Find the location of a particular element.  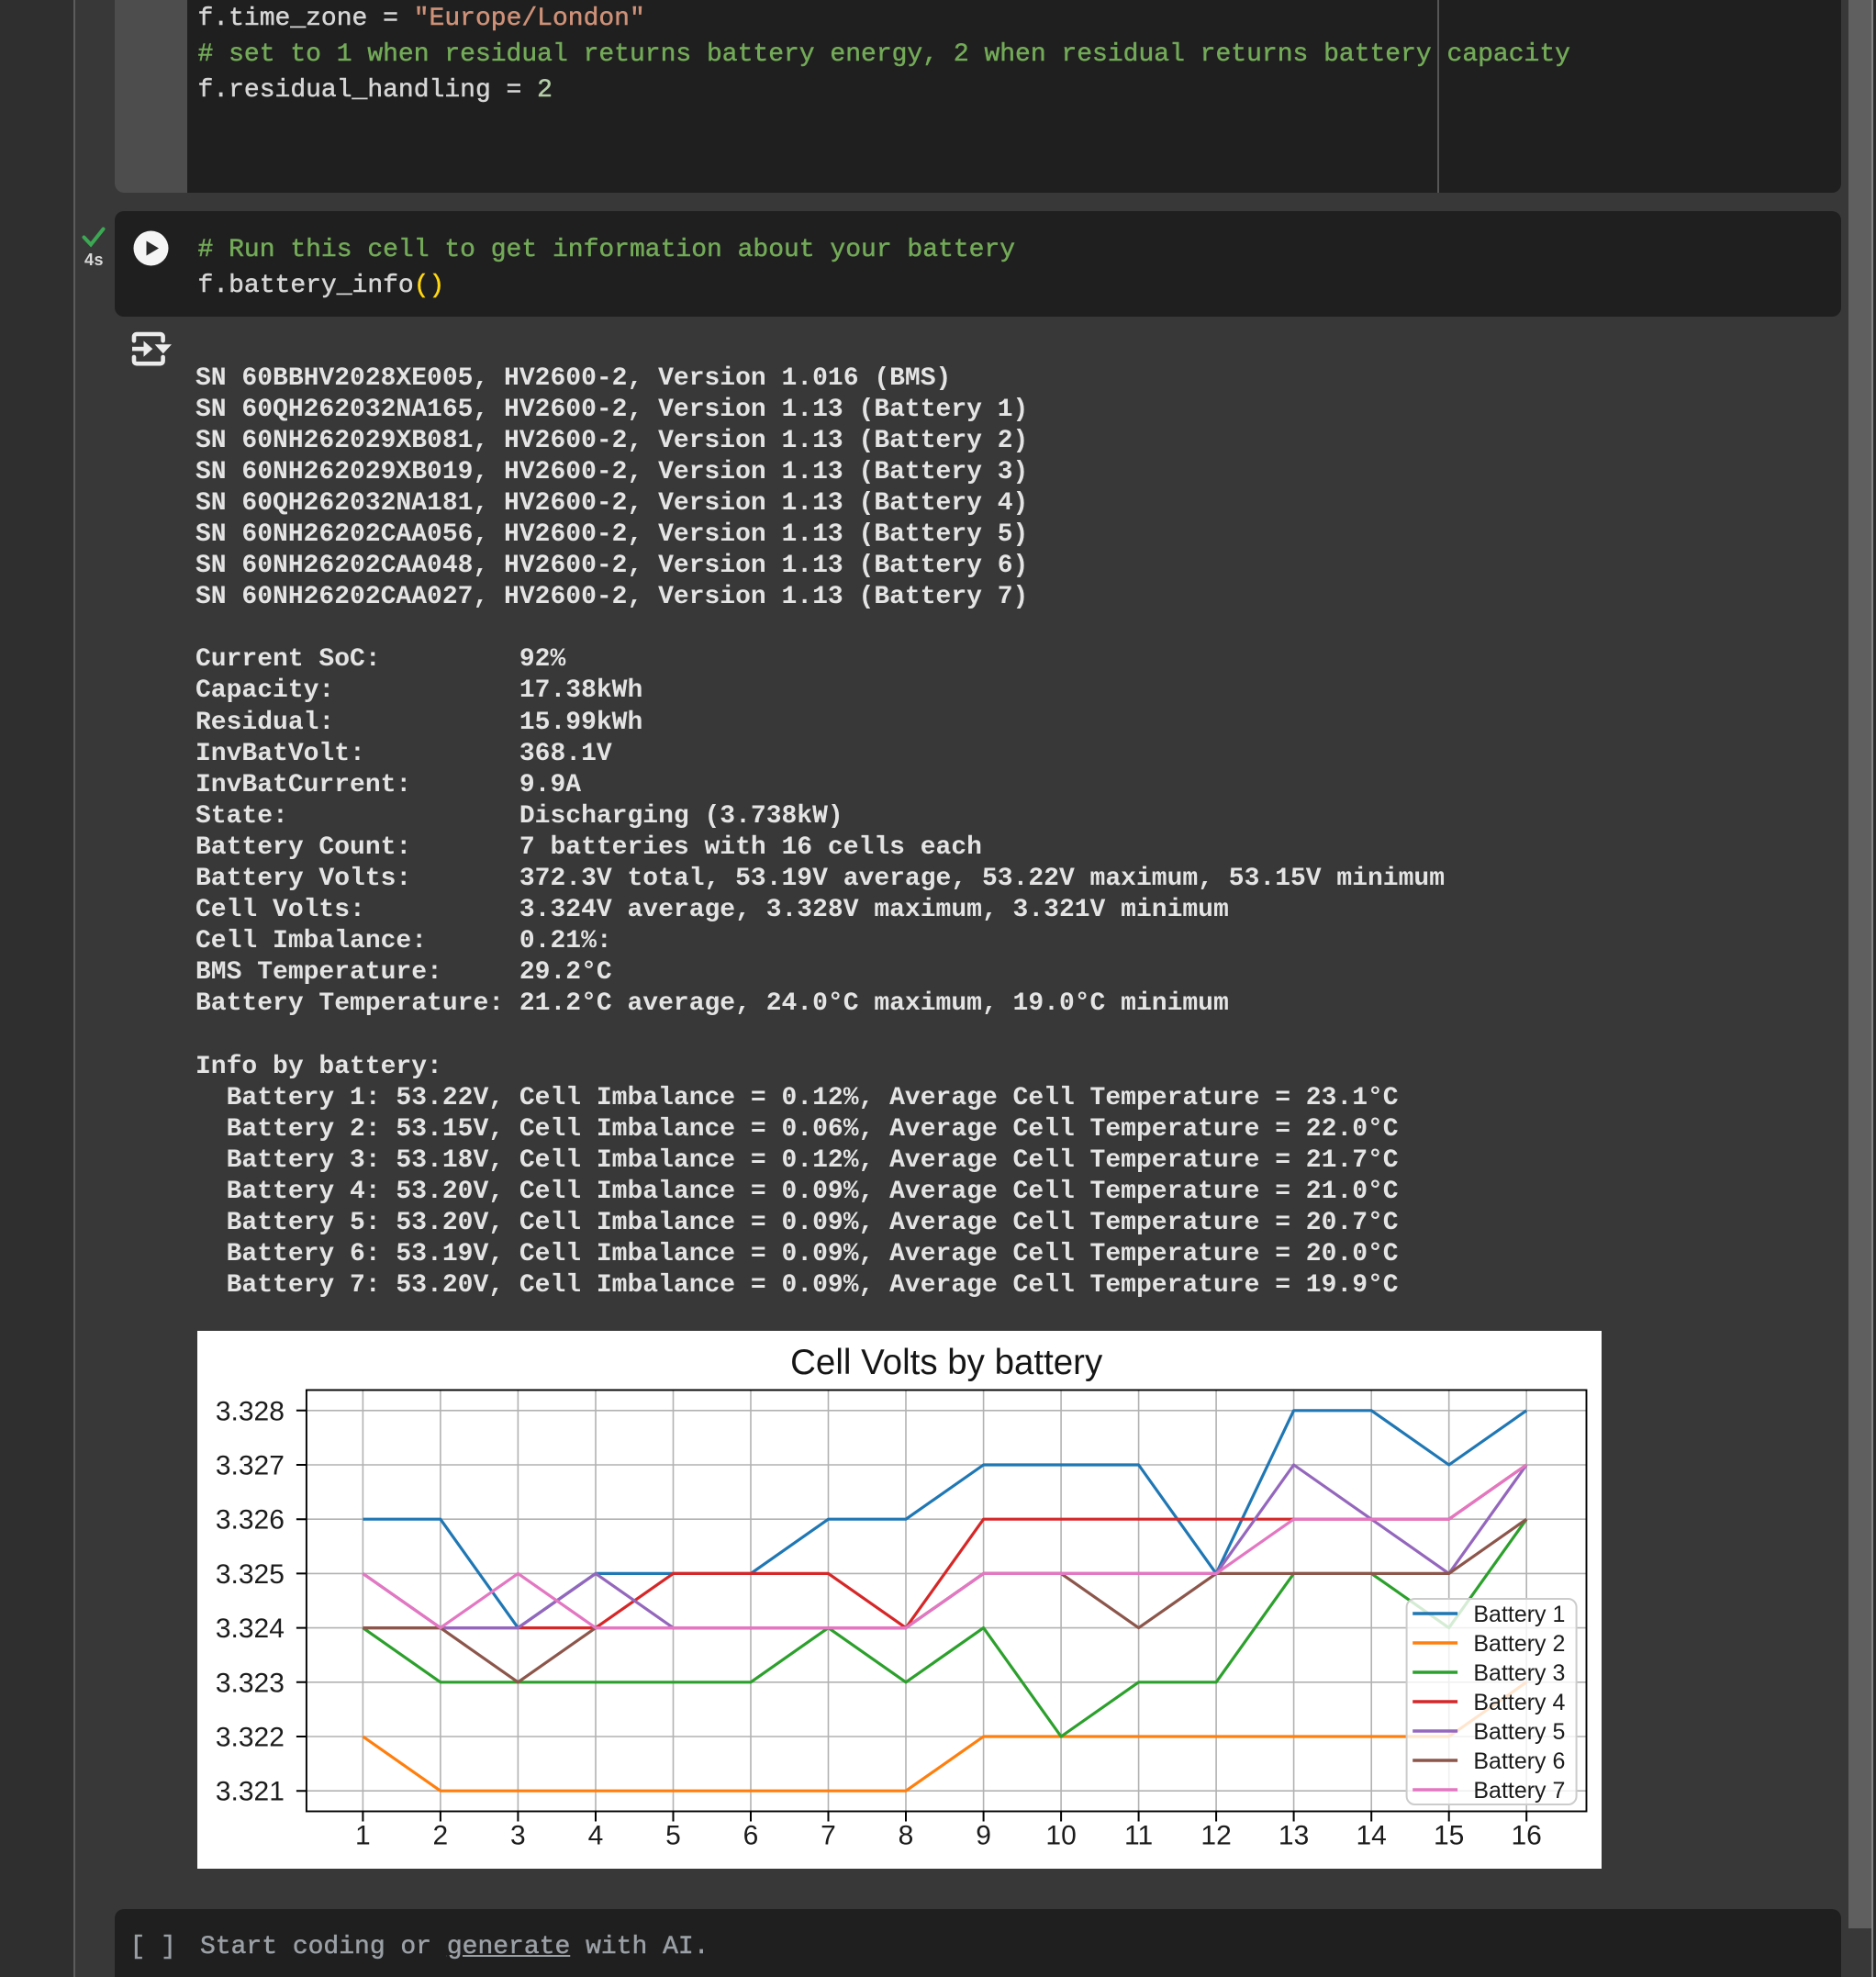

svg-text: 5 is located at coordinates (674, 1835).